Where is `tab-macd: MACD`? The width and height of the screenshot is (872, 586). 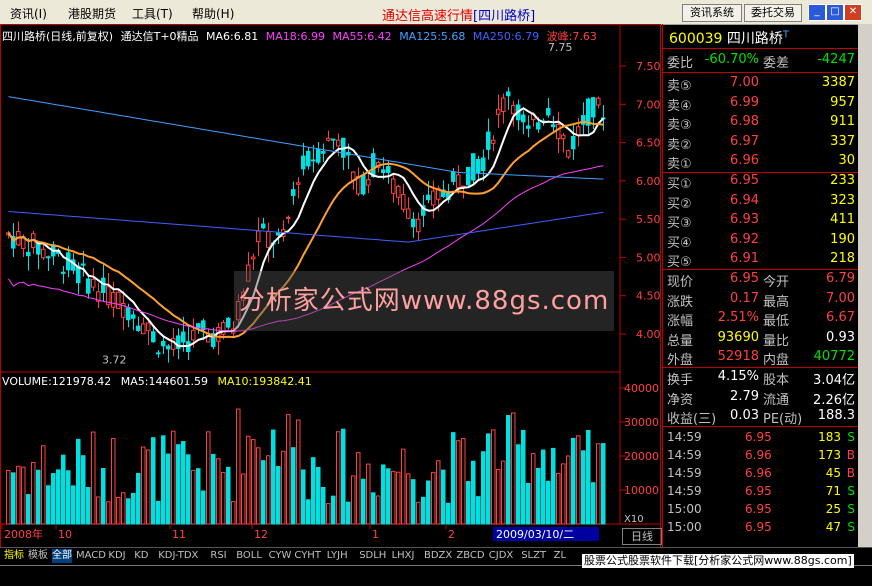
tab-macd: MACD is located at coordinates (91, 556).